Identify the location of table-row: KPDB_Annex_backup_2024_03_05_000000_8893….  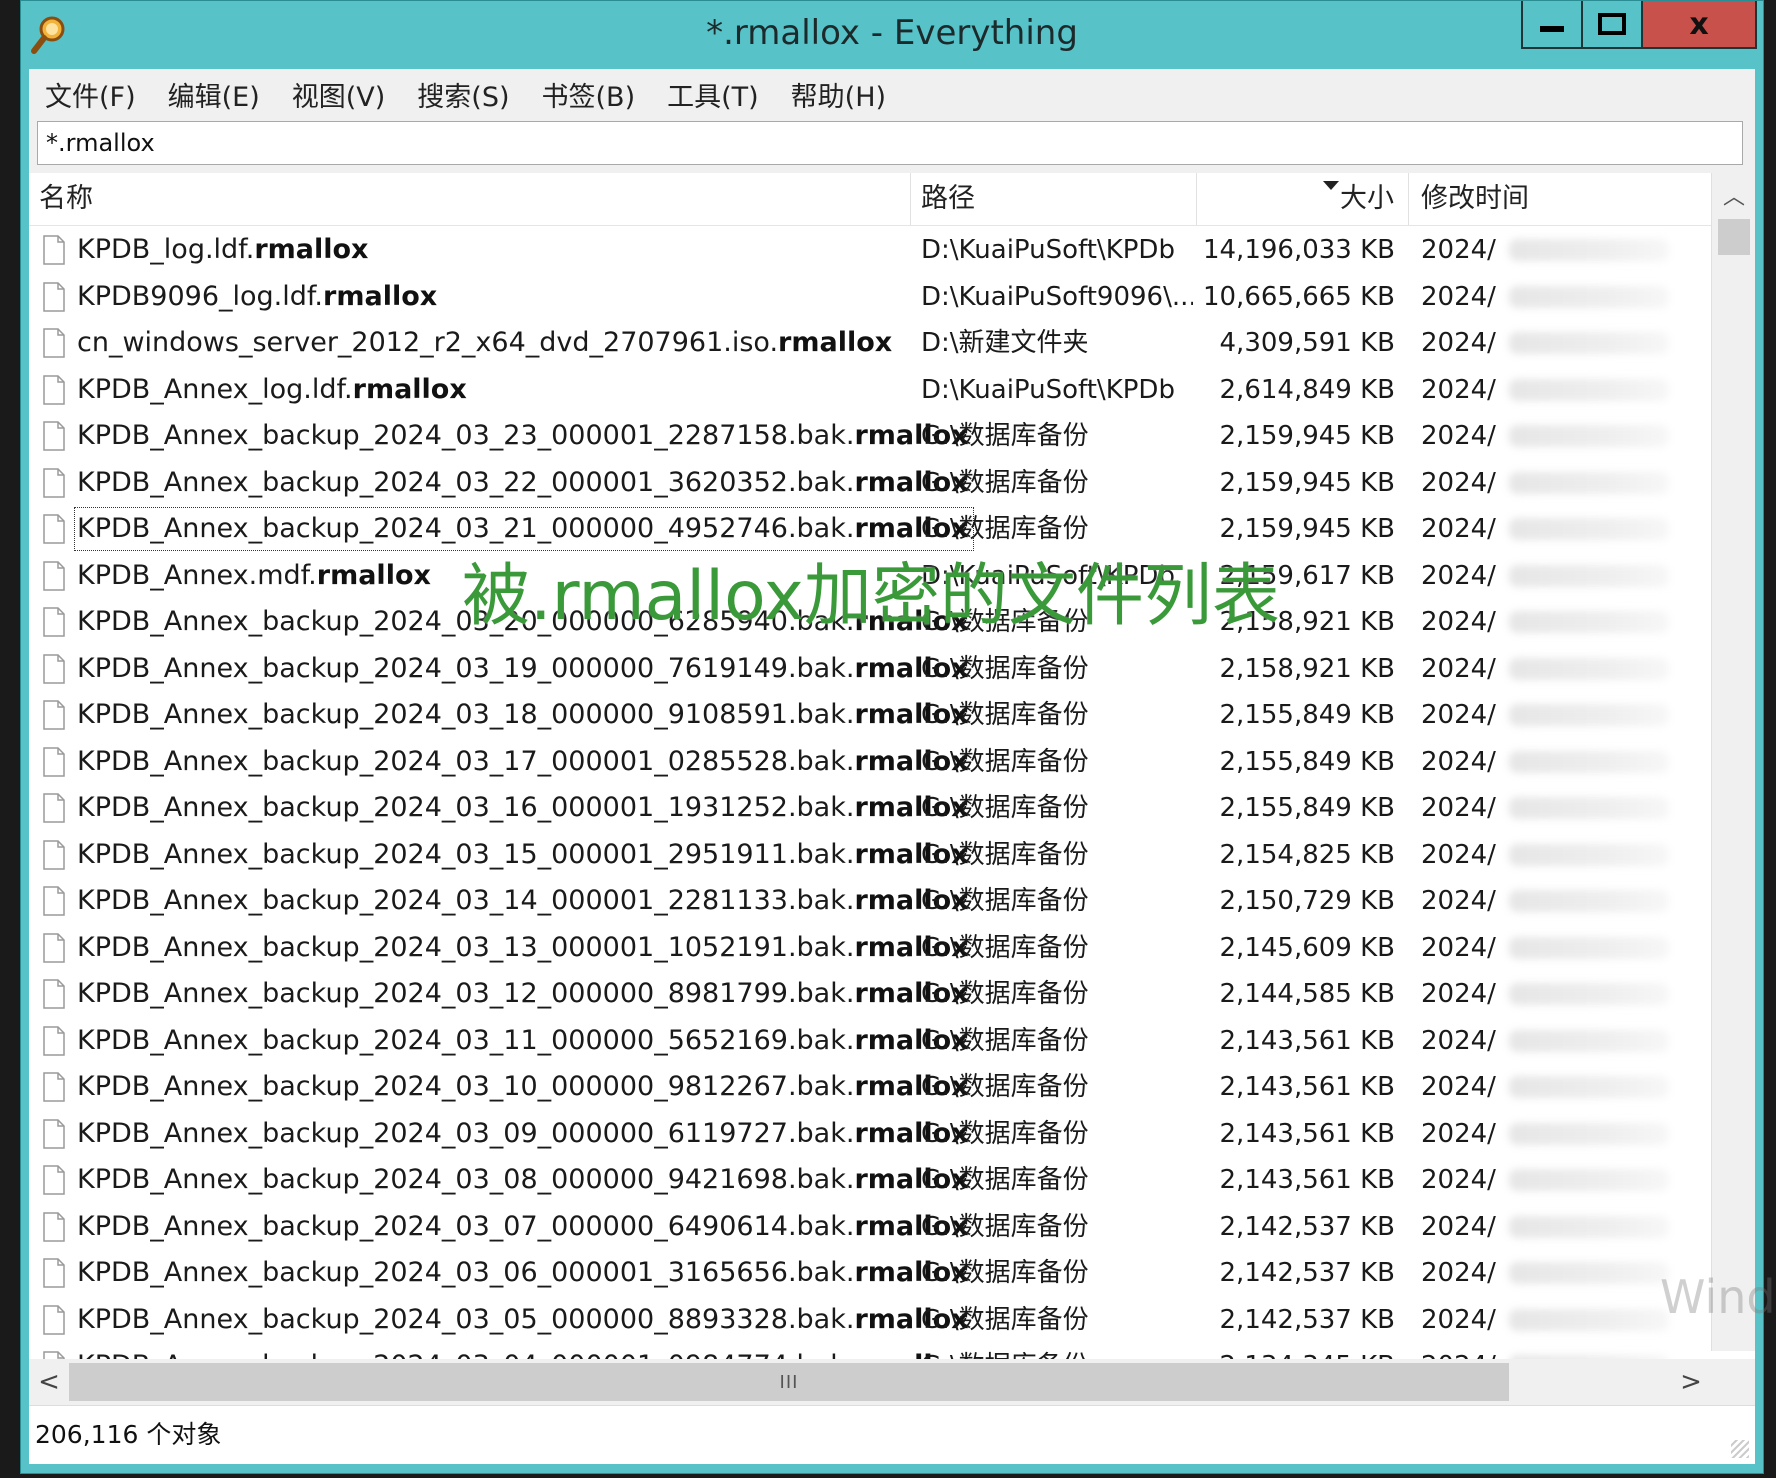
(870, 1320).